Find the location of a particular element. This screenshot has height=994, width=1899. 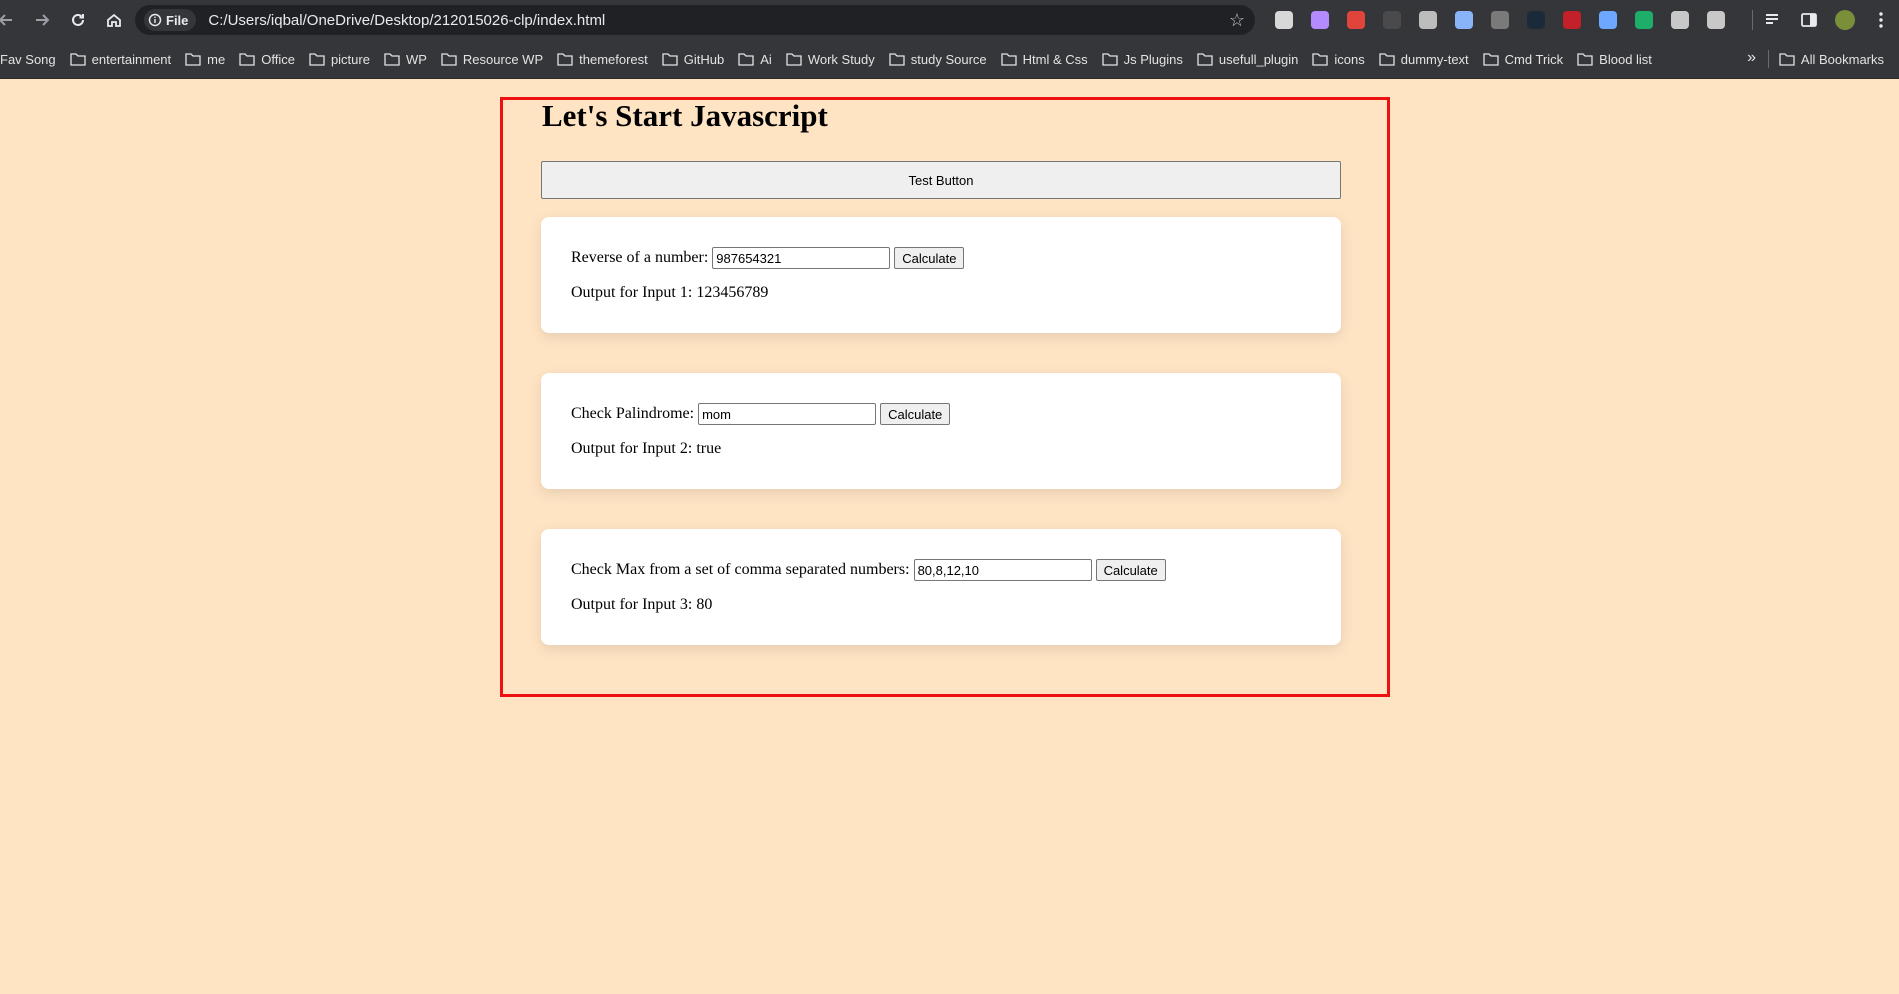

font-icon is located at coordinates (1284, 20).